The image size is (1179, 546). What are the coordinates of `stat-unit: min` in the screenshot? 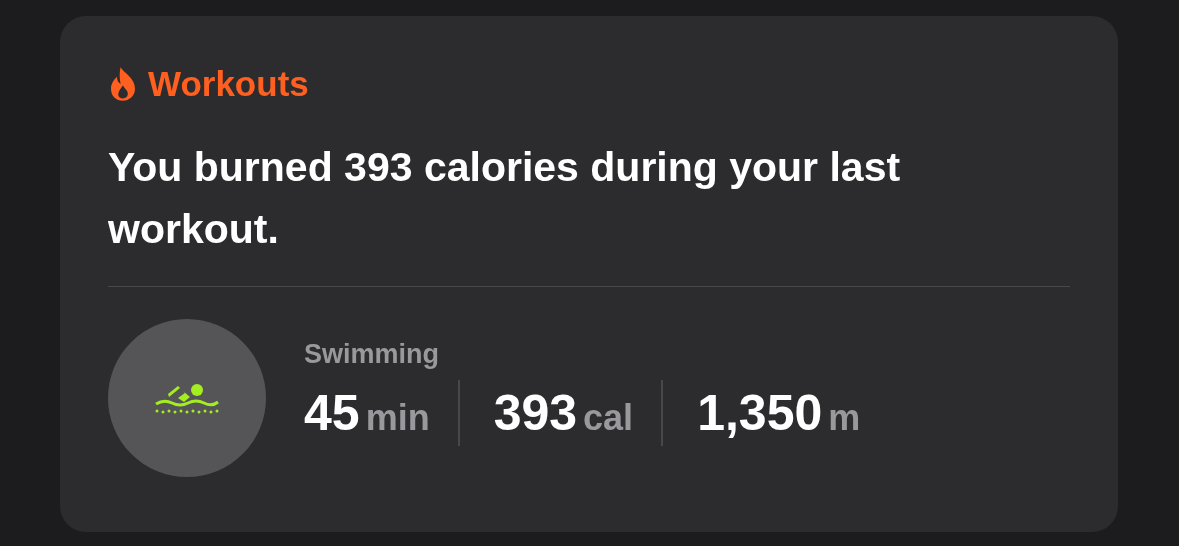 It's located at (397, 417).